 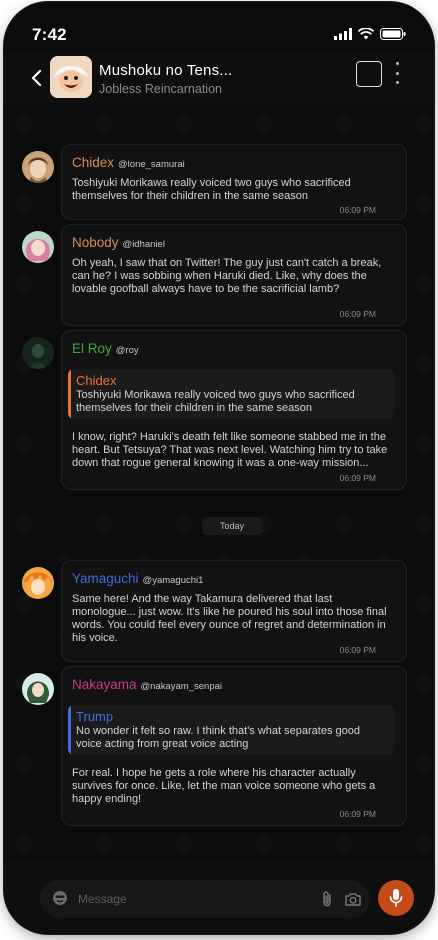 I want to click on battery-icon, so click(x=393, y=34).